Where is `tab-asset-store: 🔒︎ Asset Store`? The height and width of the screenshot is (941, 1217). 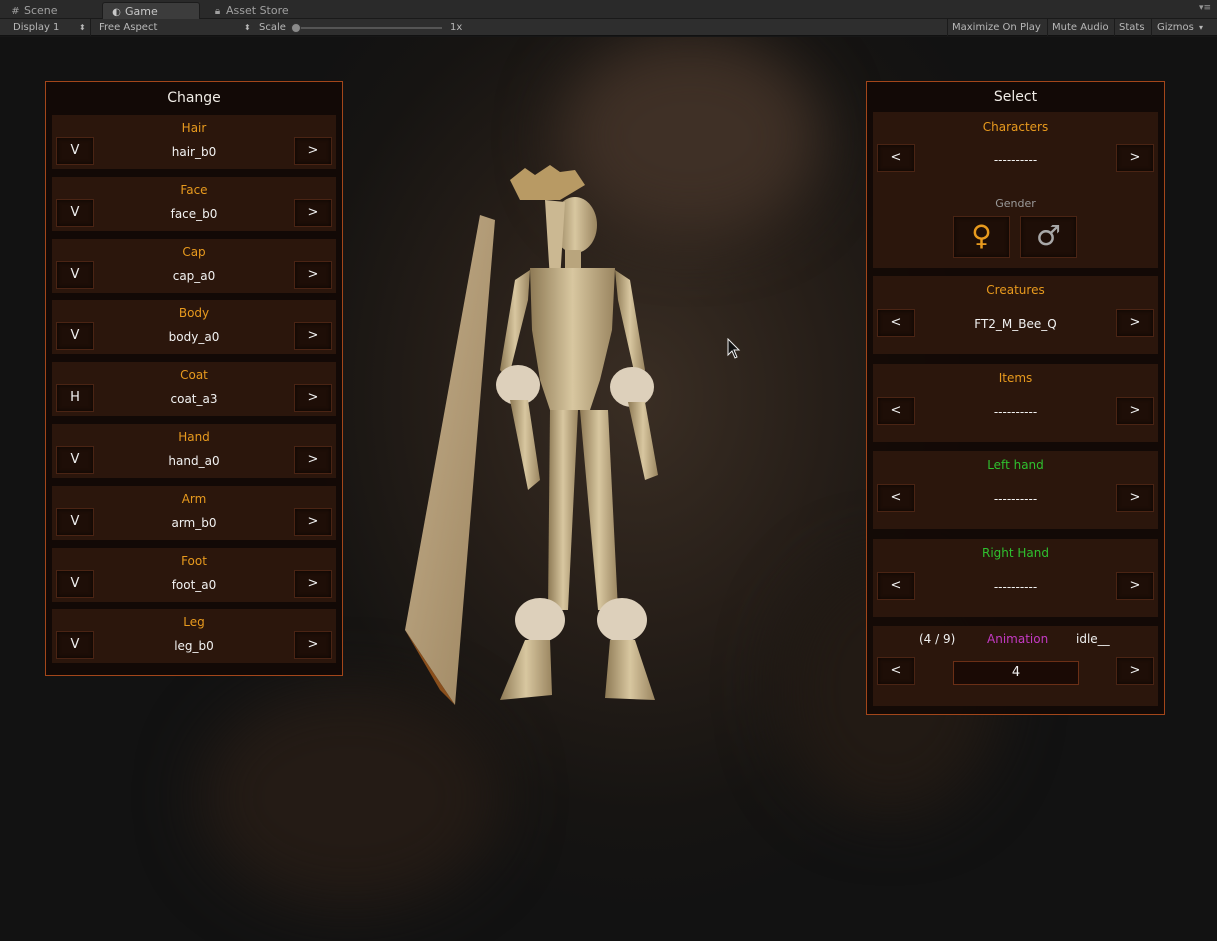
tab-asset-store: 🔒︎ Asset Store is located at coordinates (259, 10).